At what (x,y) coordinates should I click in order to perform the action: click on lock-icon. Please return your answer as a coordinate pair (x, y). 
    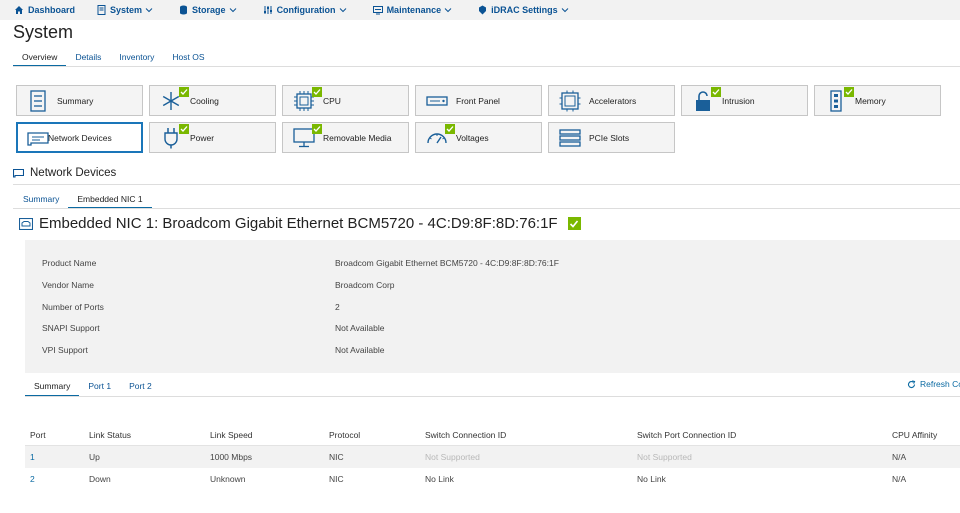
    Looking at the image, I should click on (703, 100).